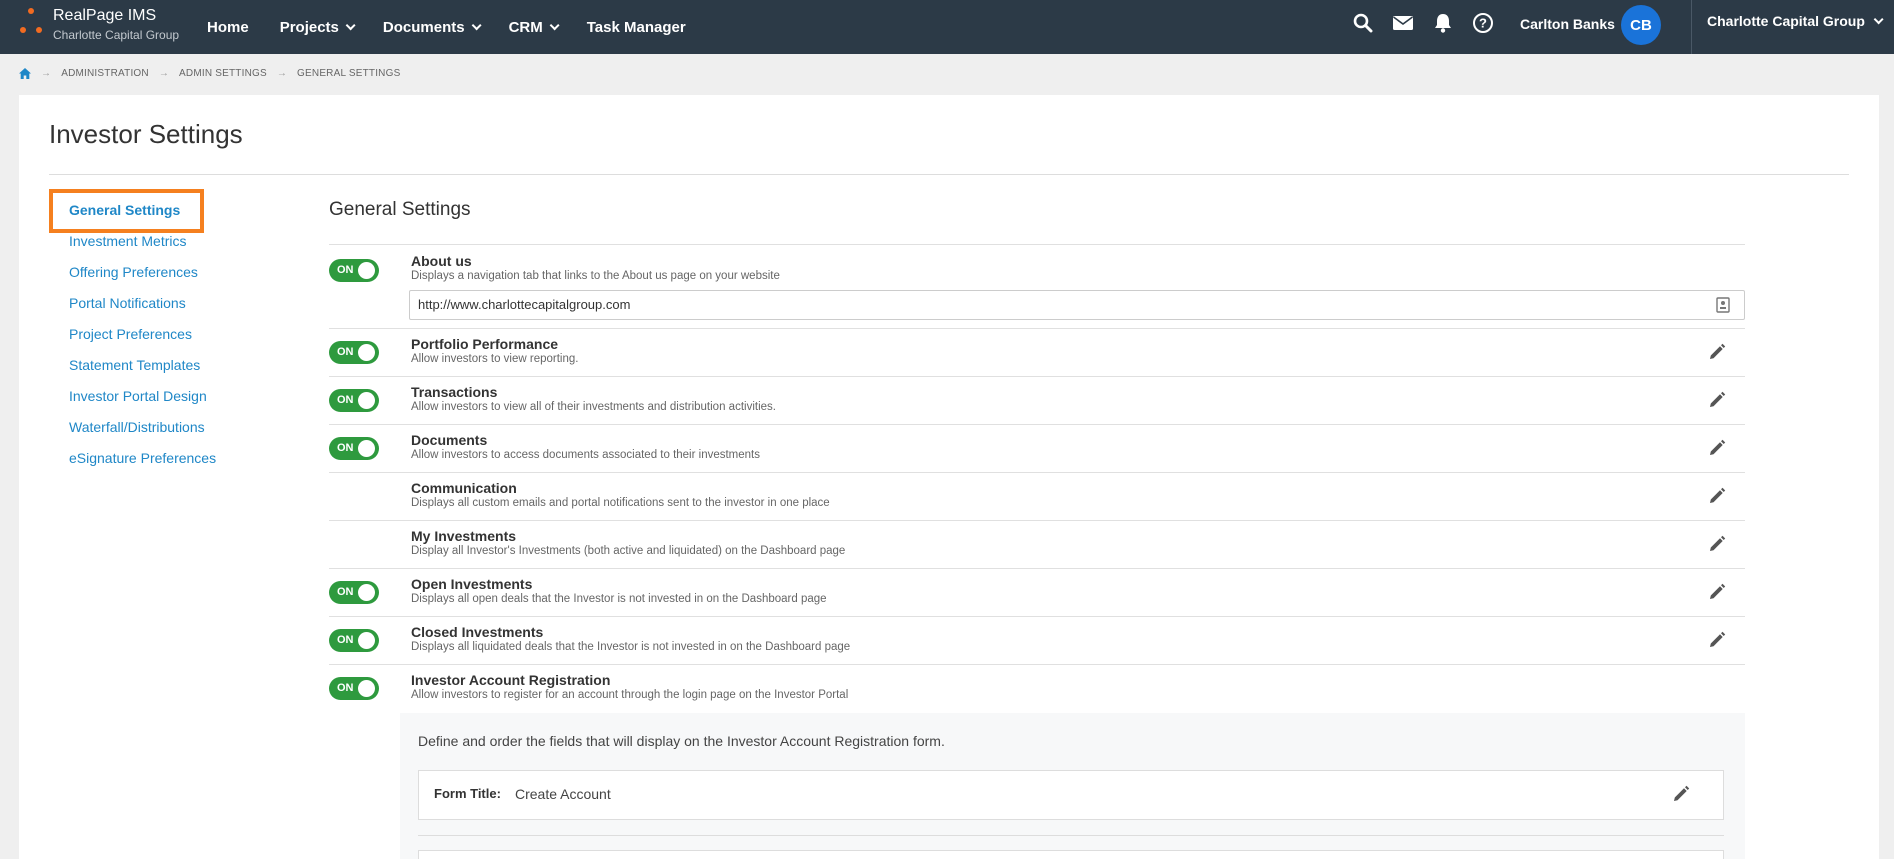 Image resolution: width=1894 pixels, height=859 pixels. I want to click on about-url-value: http://www.charlottecapitalgroup.com, so click(524, 304).